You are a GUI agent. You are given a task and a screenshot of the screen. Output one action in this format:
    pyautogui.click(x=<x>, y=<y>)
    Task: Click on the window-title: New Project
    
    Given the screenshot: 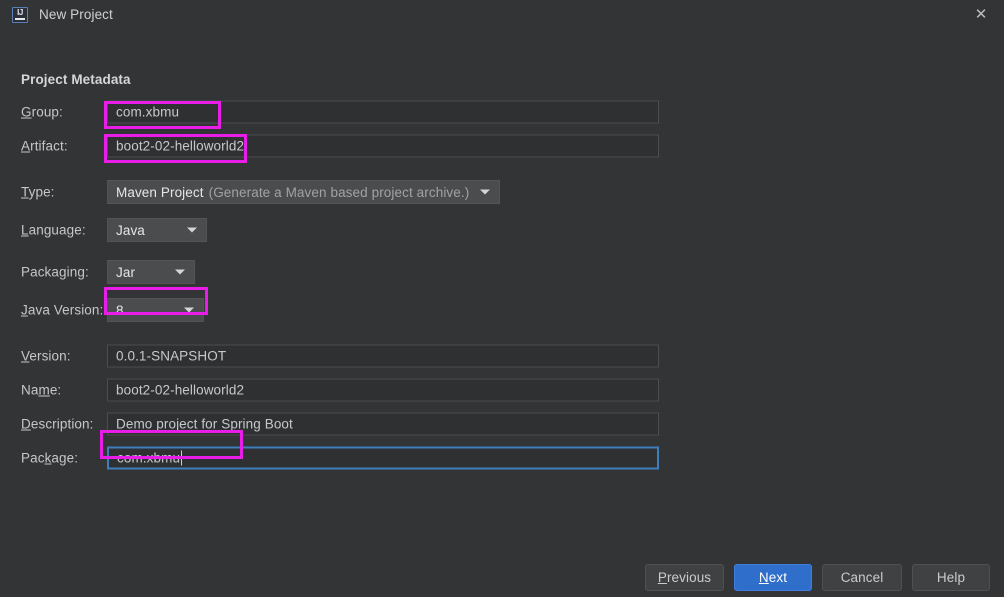 What is the action you would take?
    pyautogui.click(x=76, y=14)
    